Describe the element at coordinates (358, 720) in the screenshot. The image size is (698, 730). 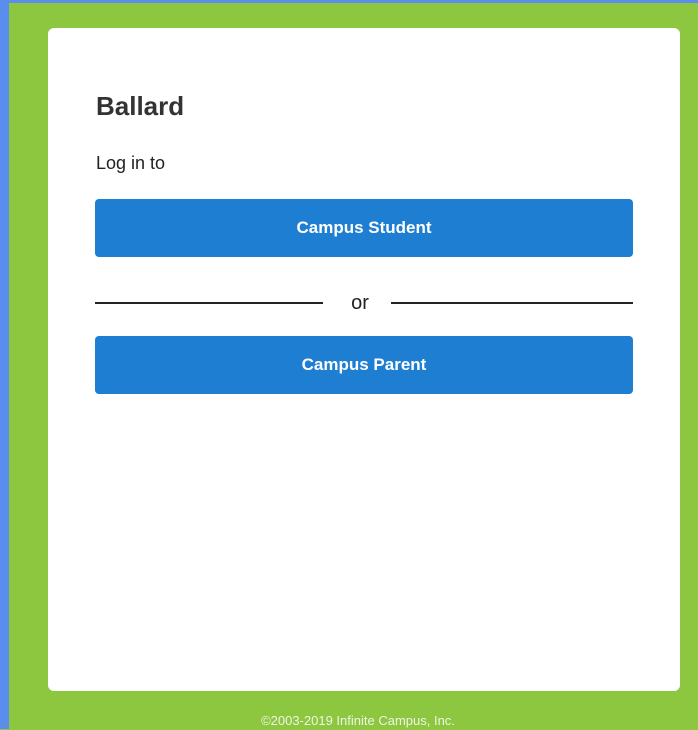
I see `copyright-footer: ©2003-2019 Infinite Campus, Inc.` at that location.